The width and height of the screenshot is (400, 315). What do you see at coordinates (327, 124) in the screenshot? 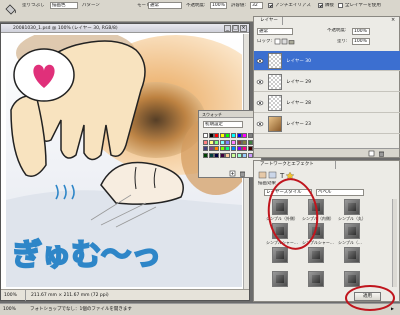
I see `layer-row: レイヤー 23` at bounding box center [327, 124].